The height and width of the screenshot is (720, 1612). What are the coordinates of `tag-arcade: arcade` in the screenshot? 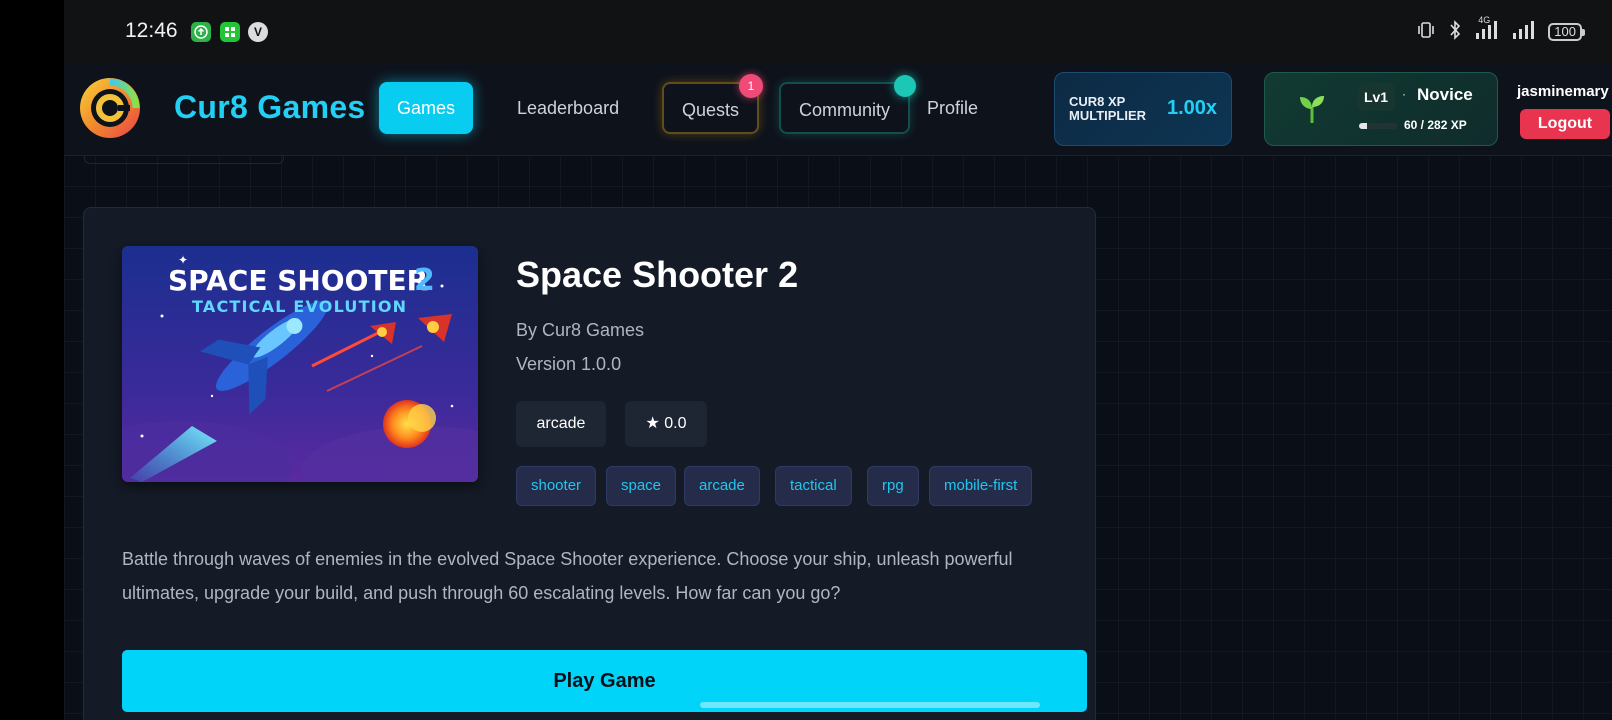 It's located at (722, 486).